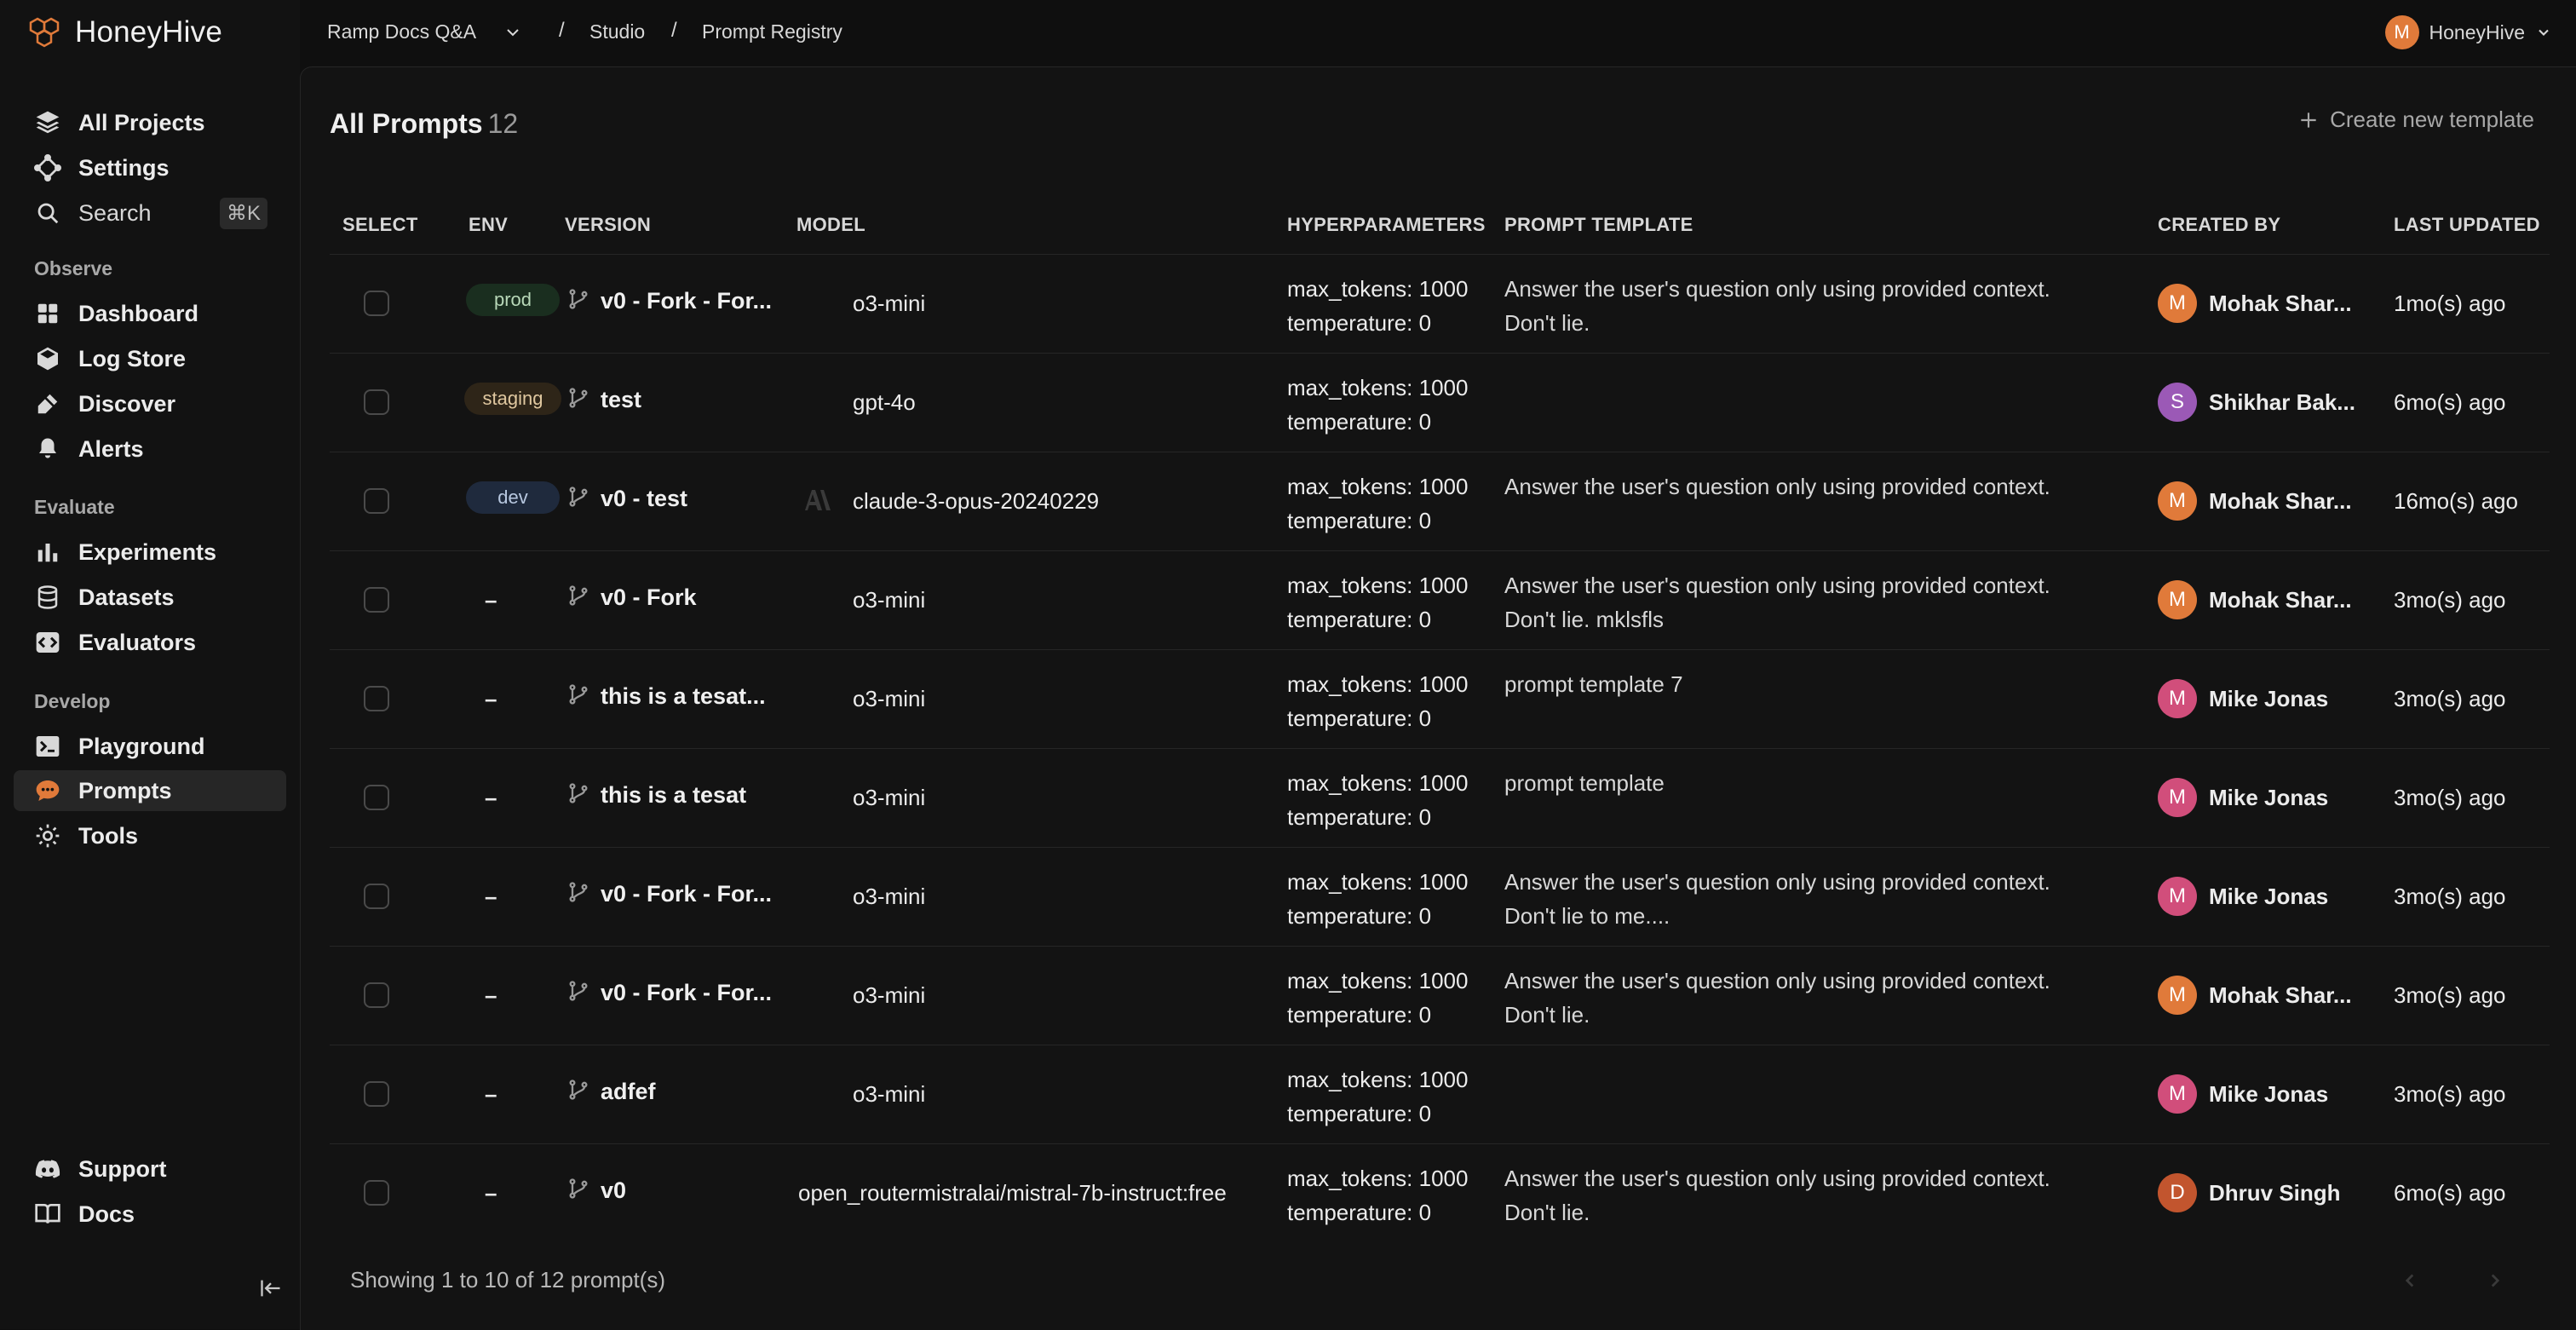 The image size is (2576, 1330). I want to click on terminal-icon, so click(48, 747).